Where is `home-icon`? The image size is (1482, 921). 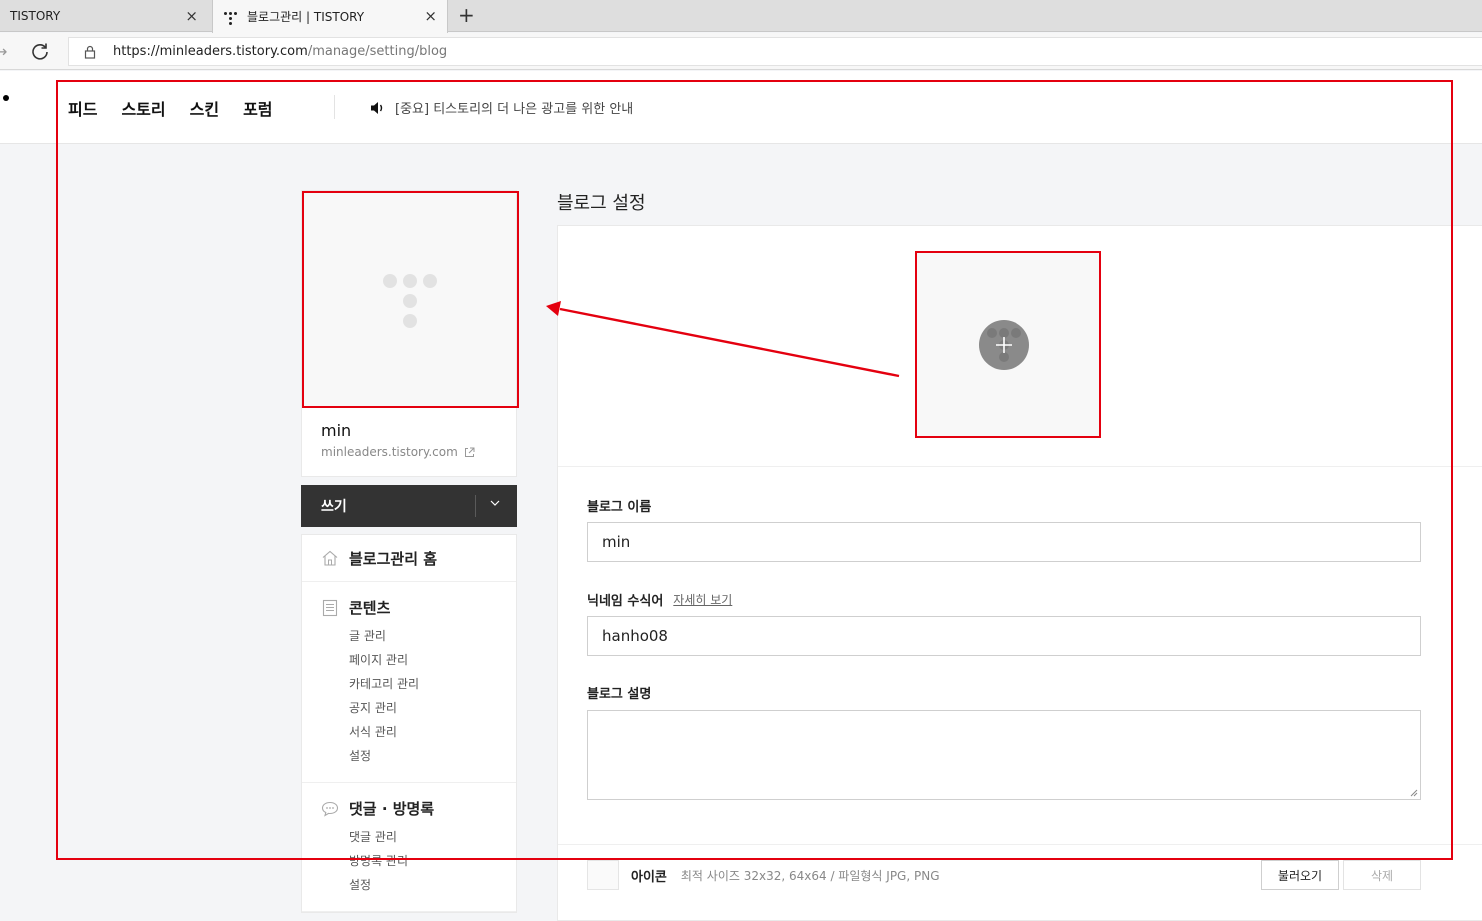
home-icon is located at coordinates (330, 558).